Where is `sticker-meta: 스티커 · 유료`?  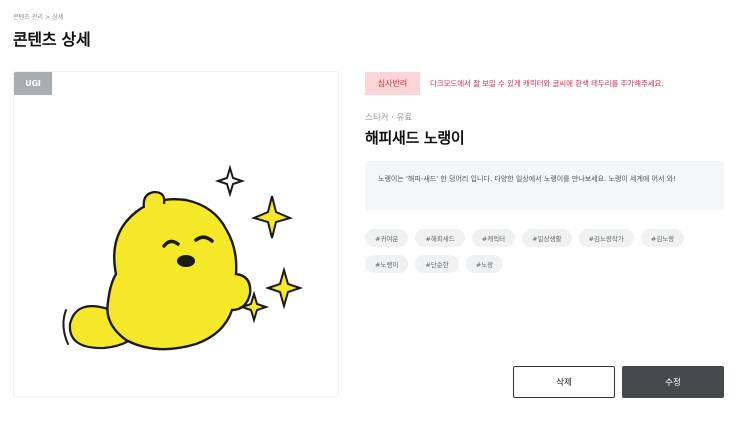
sticker-meta: 스티커 · 유료 is located at coordinates (388, 117).